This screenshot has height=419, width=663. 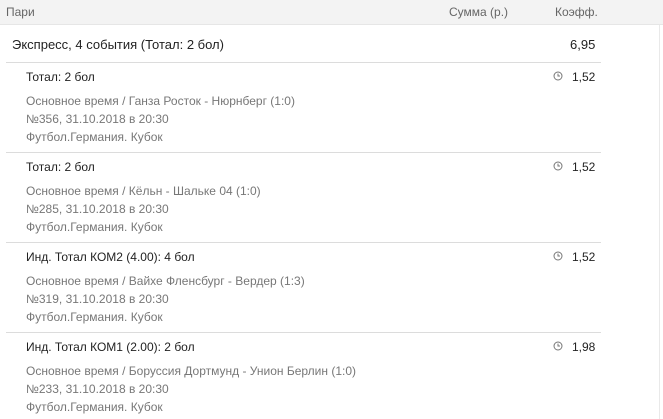 I want to click on event-info: №319, 31.10.2018 в 20:30, so click(x=97, y=299).